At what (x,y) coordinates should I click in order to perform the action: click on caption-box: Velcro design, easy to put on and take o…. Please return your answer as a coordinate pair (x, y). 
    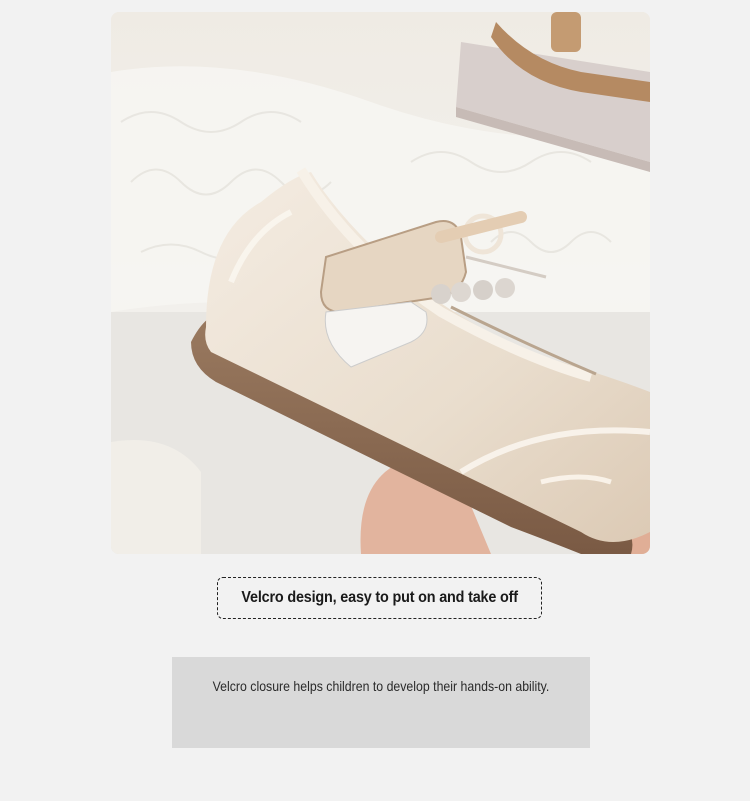
    Looking at the image, I should click on (379, 598).